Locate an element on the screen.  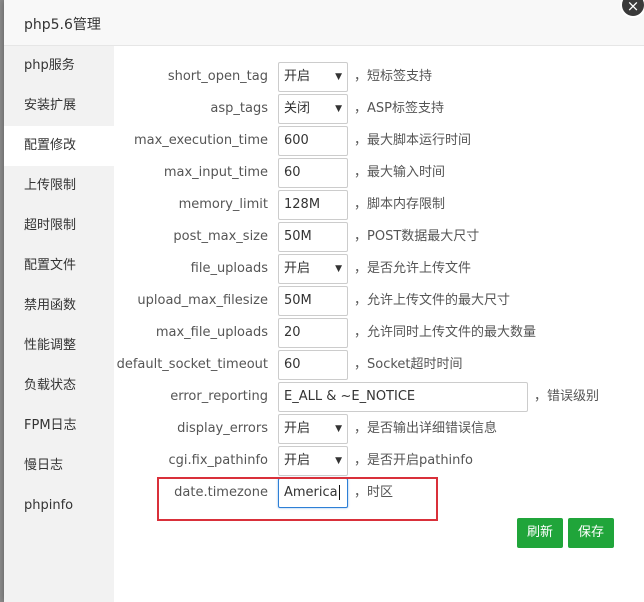
config-label: memory_limit is located at coordinates (223, 204).